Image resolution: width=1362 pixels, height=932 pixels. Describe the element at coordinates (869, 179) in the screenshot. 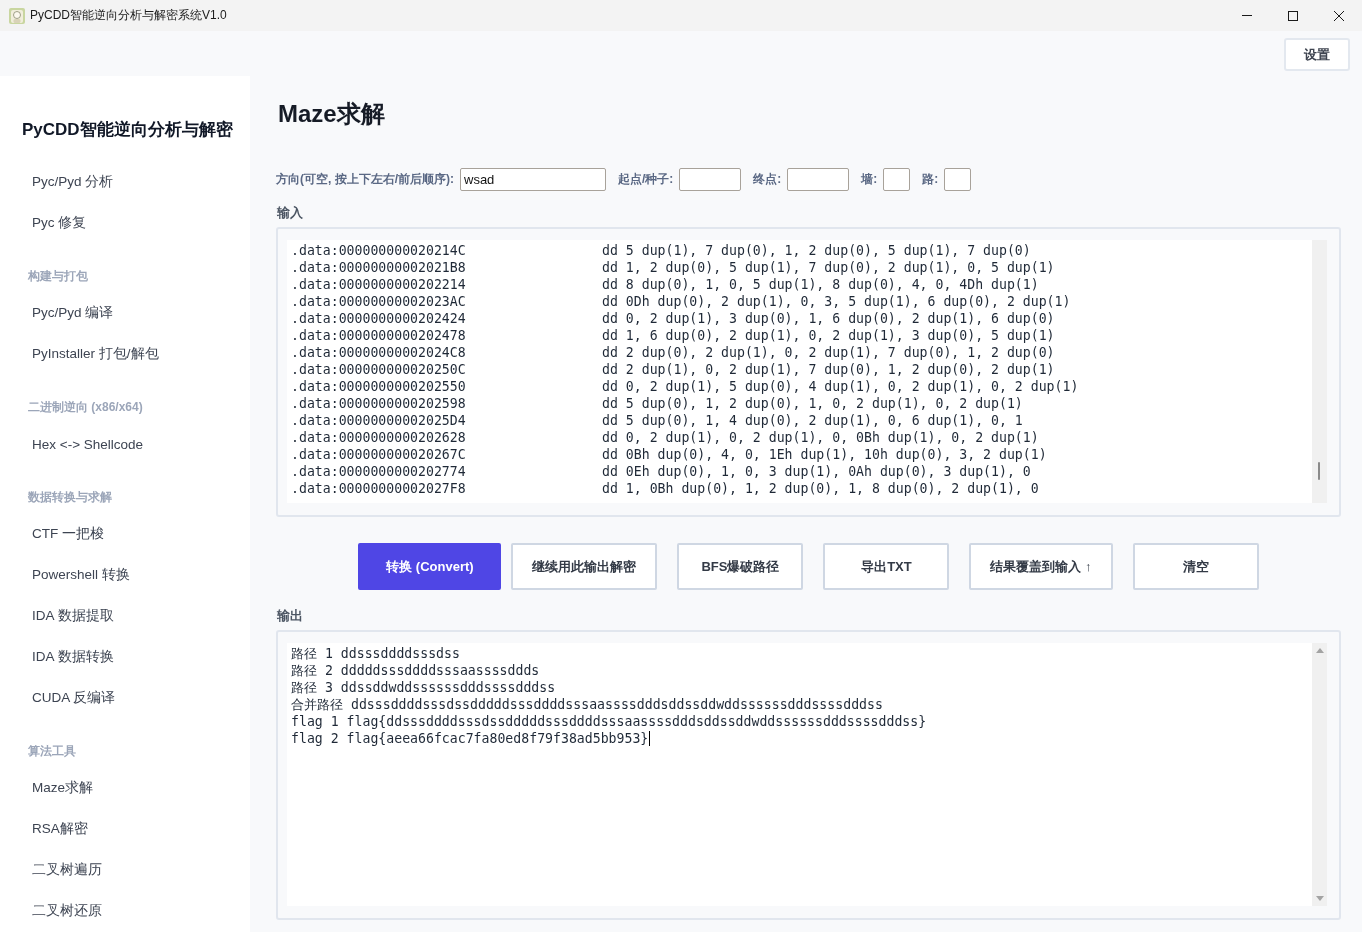

I see `field-label: 墙:` at that location.